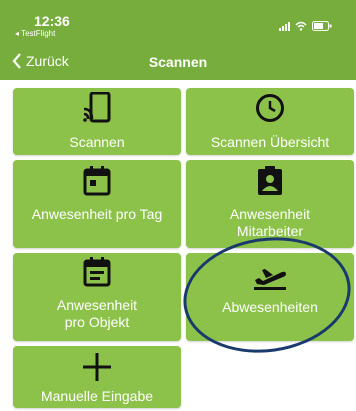 The image size is (356, 411). Describe the element at coordinates (270, 222) in the screenshot. I see `tile-label: Anwesenheit Mitarbeiter` at that location.